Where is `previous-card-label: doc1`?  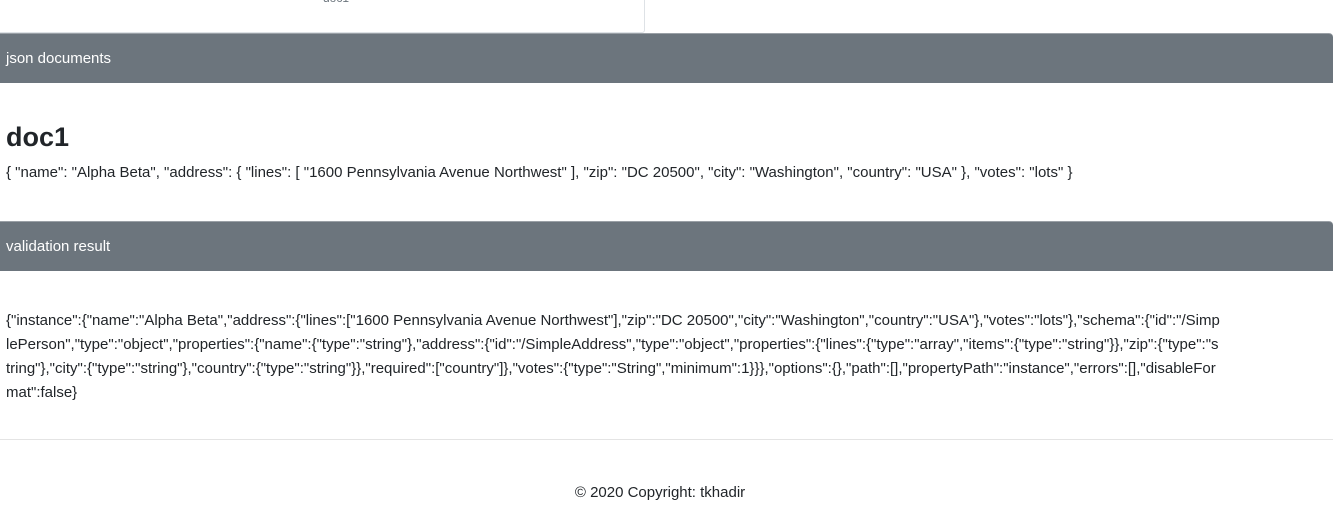 previous-card-label: doc1 is located at coordinates (336, 2).